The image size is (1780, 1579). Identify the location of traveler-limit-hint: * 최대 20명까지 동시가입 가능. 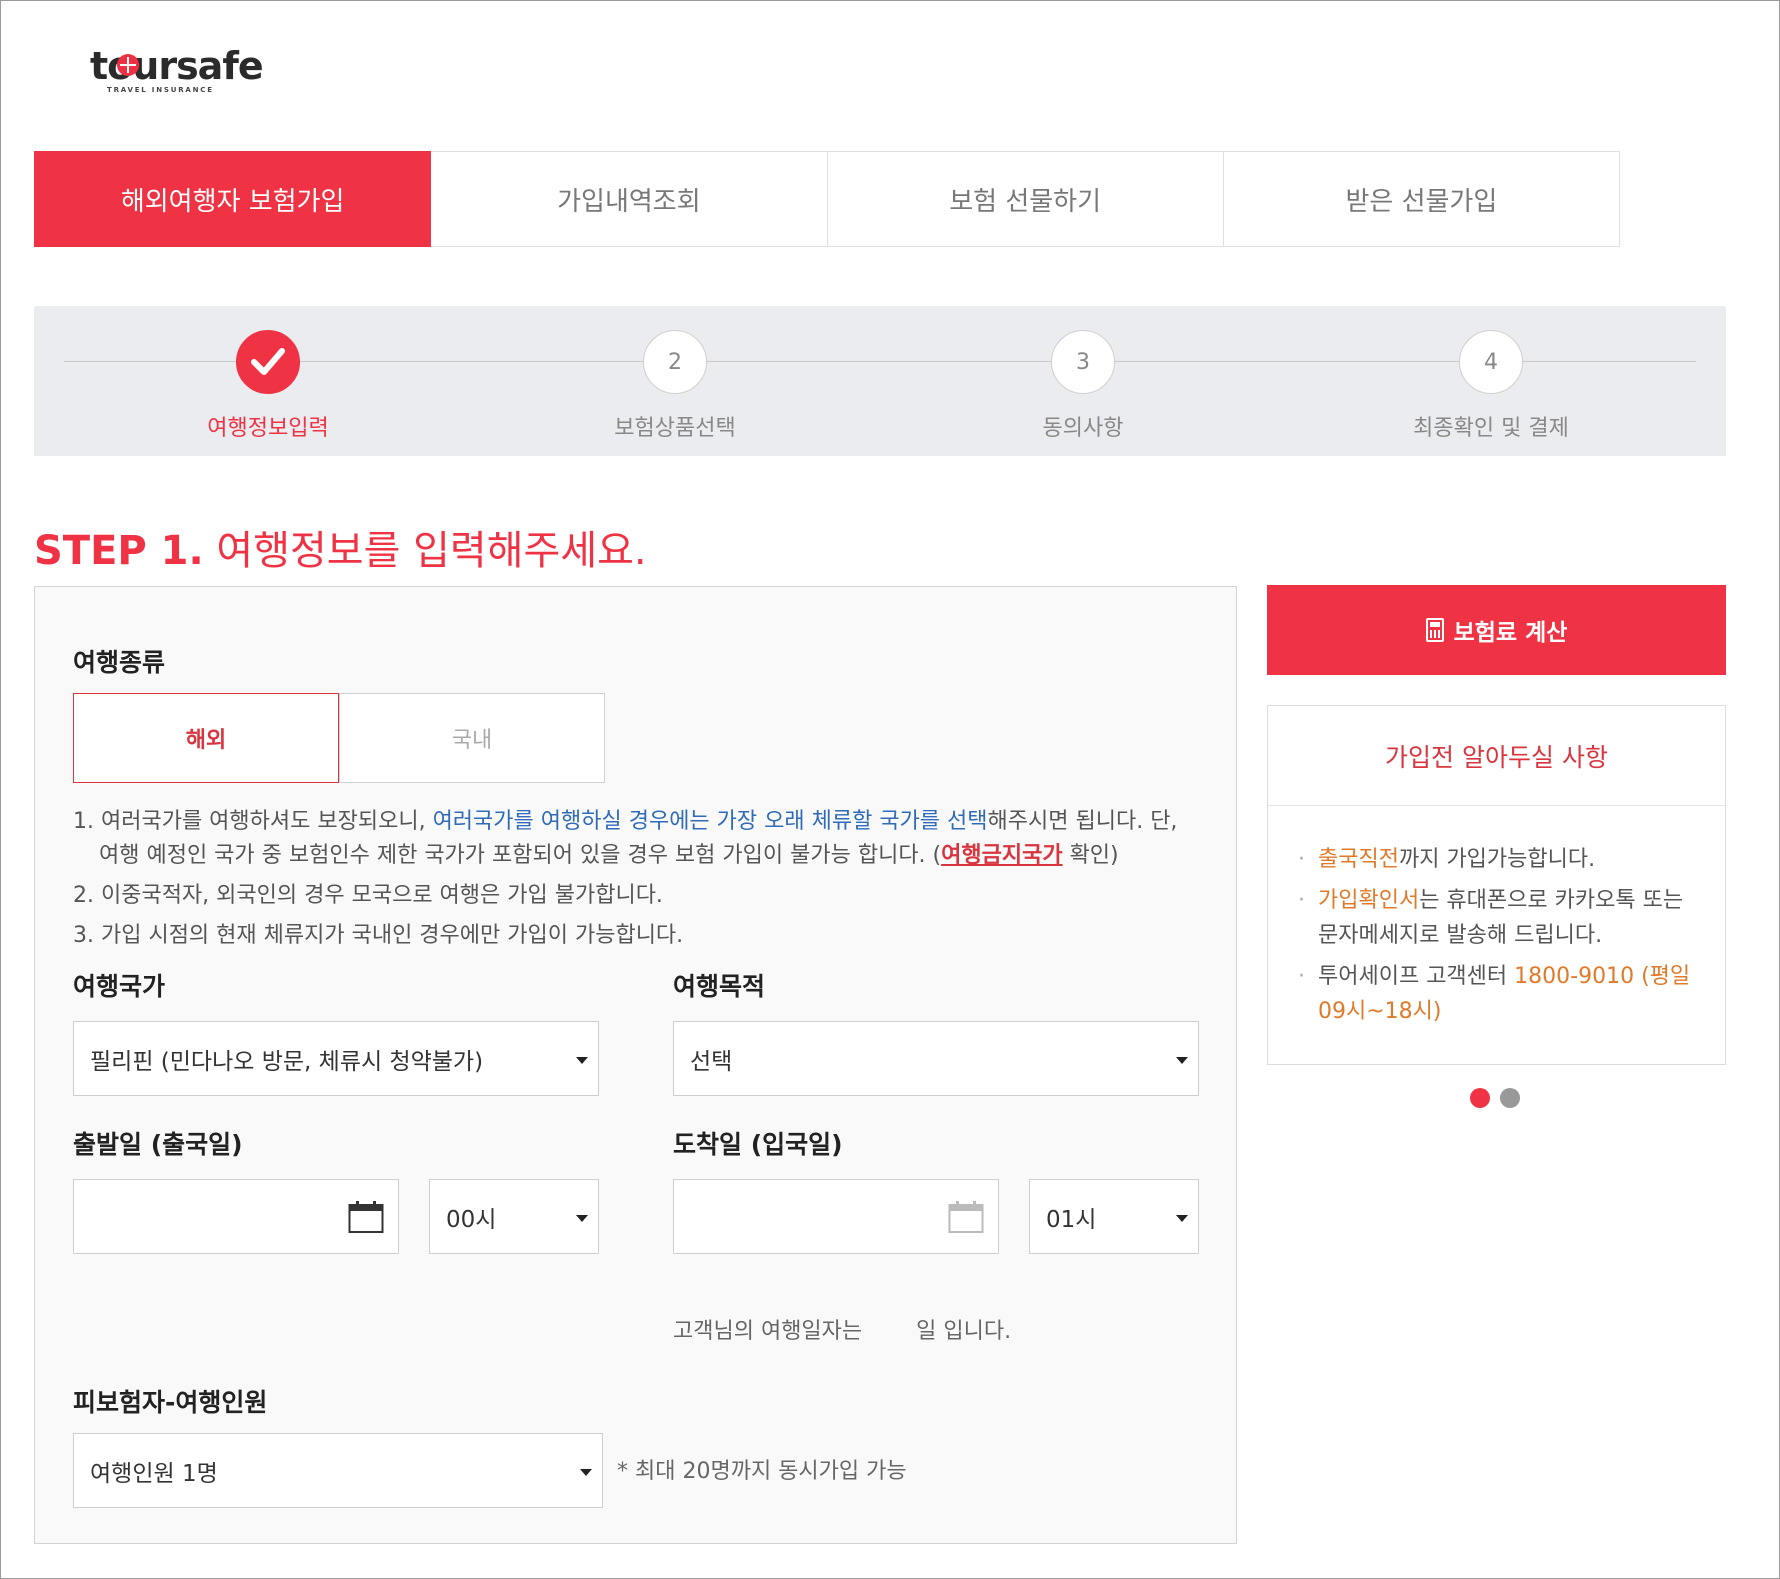
(762, 1471).